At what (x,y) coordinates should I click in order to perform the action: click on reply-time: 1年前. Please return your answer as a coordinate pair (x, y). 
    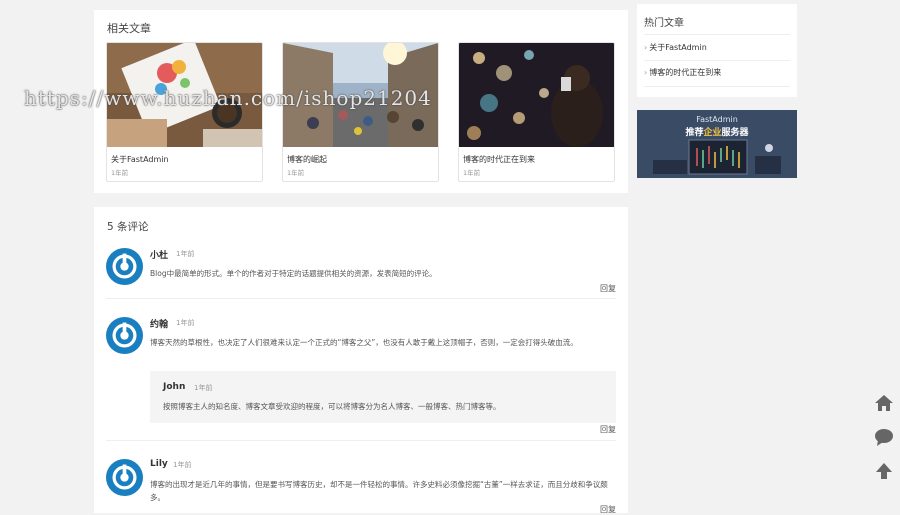
    Looking at the image, I should click on (203, 388).